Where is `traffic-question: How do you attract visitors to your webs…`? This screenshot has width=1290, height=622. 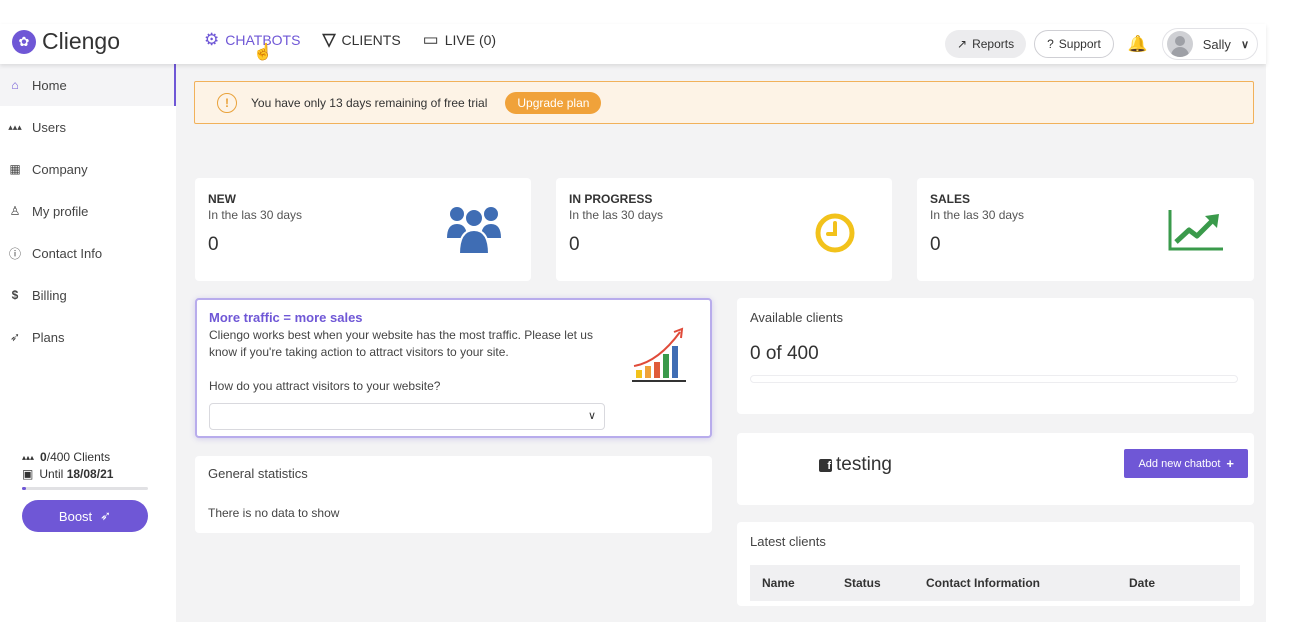
traffic-question: How do you attract visitors to your webs… is located at coordinates (325, 386).